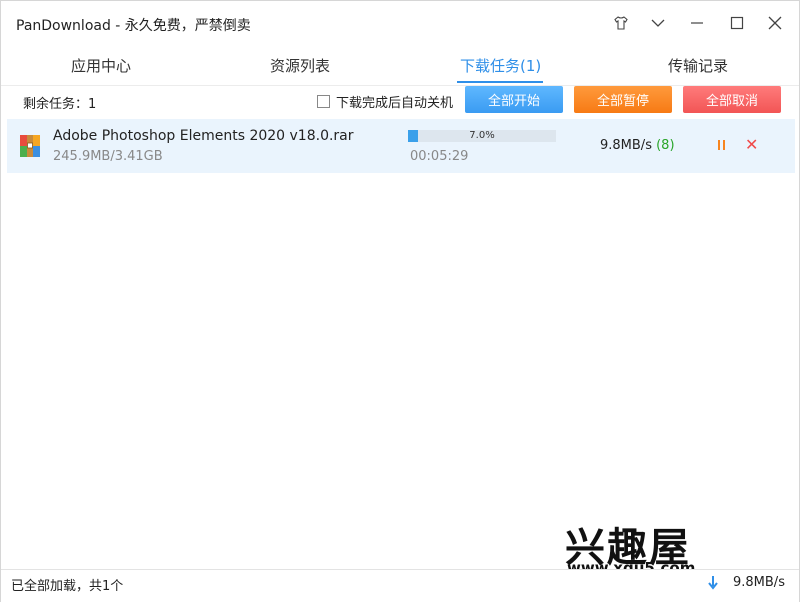 Image resolution: width=800 pixels, height=602 pixels. I want to click on progress-bar: 7.0%, so click(482, 136).